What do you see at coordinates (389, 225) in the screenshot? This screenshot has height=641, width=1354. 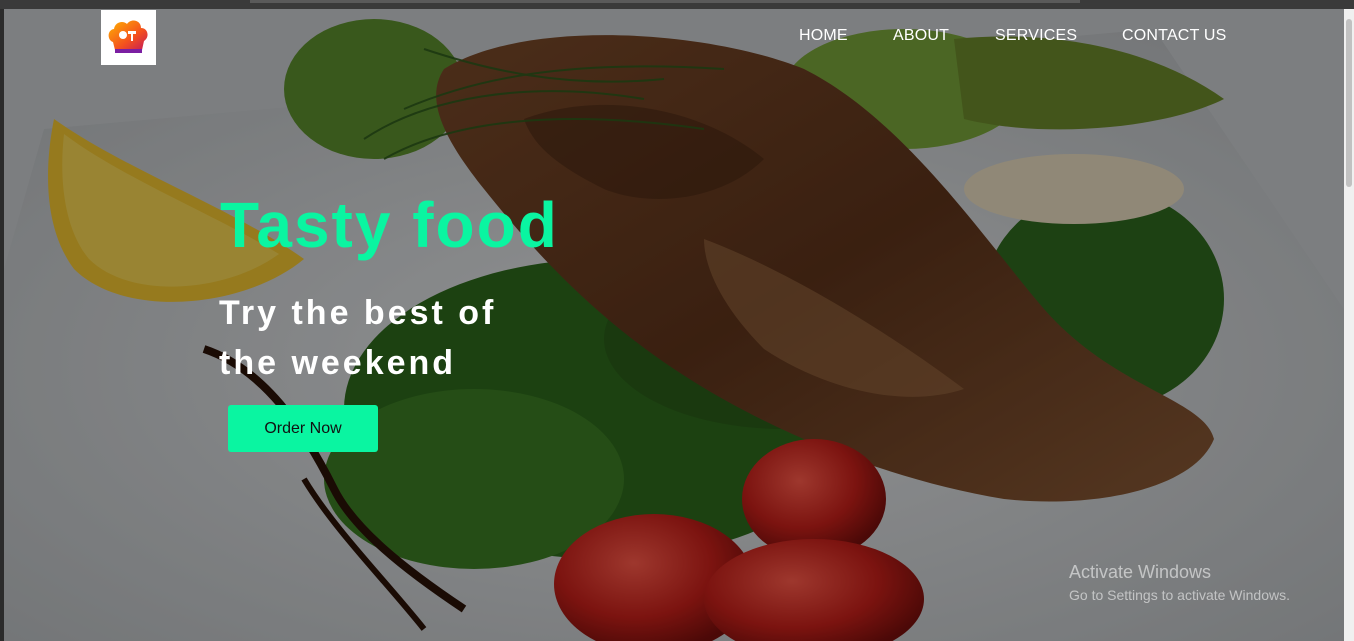 I see `hero-title: Tasty food` at bounding box center [389, 225].